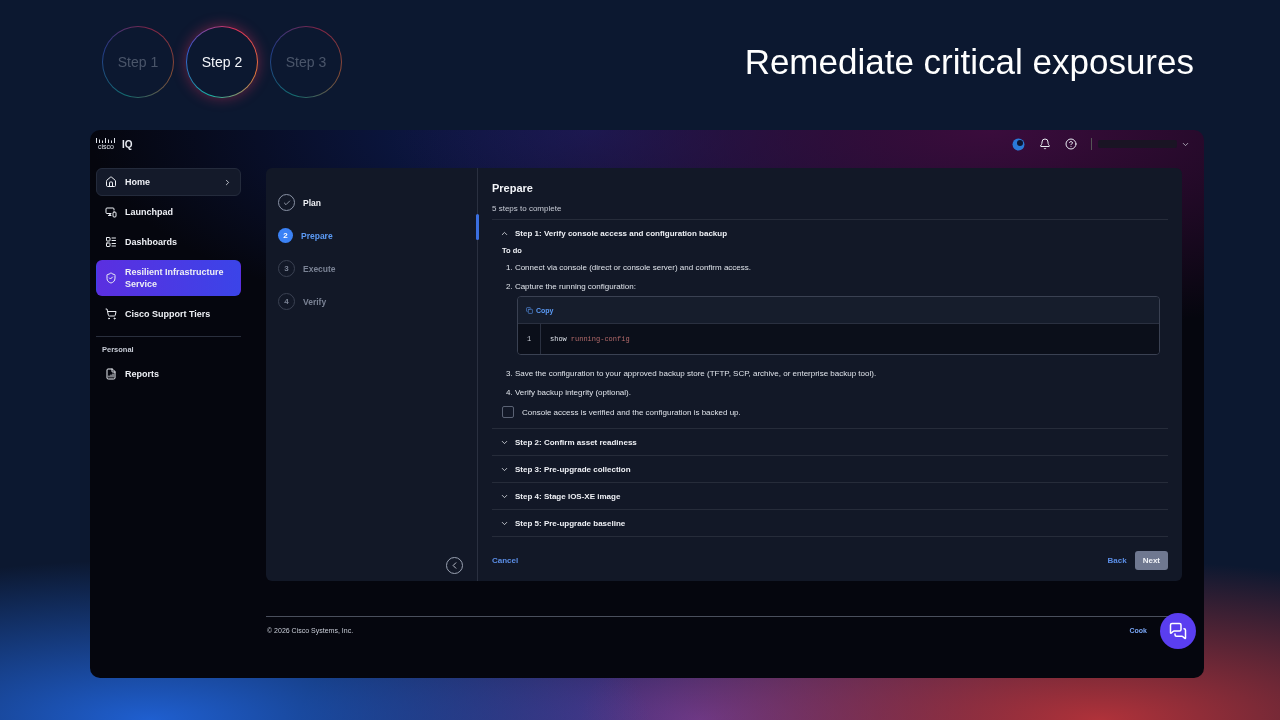  What do you see at coordinates (111, 278) in the screenshot?
I see `shield-icon` at bounding box center [111, 278].